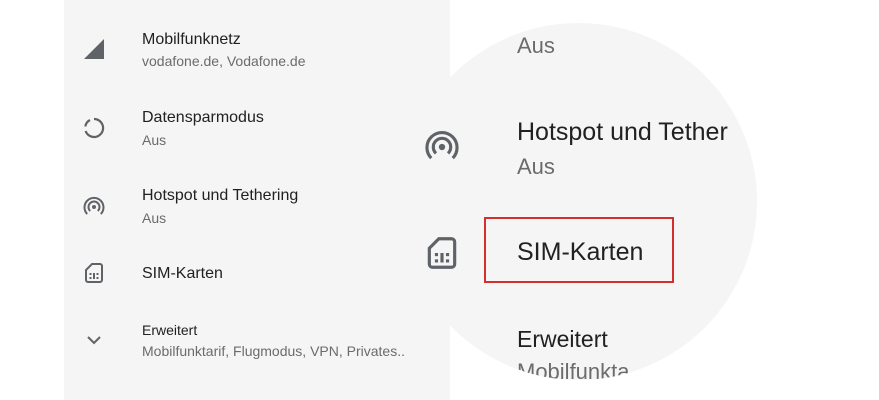  I want to click on settings-item-title: Hotspot und Tethering, so click(220, 195).